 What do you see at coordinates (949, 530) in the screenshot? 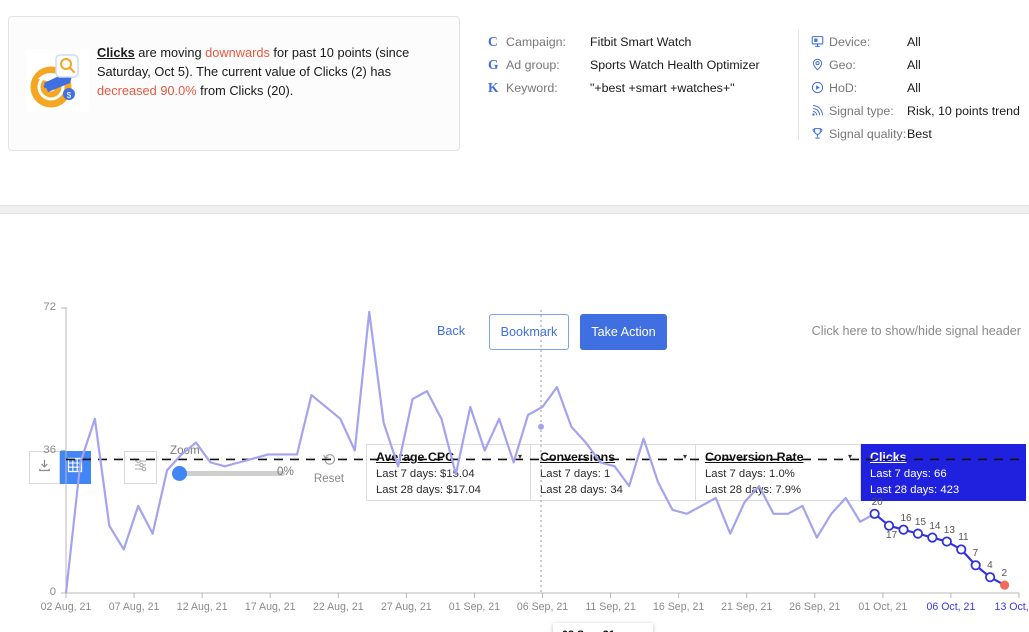
I see `data-point-label: 13` at bounding box center [949, 530].